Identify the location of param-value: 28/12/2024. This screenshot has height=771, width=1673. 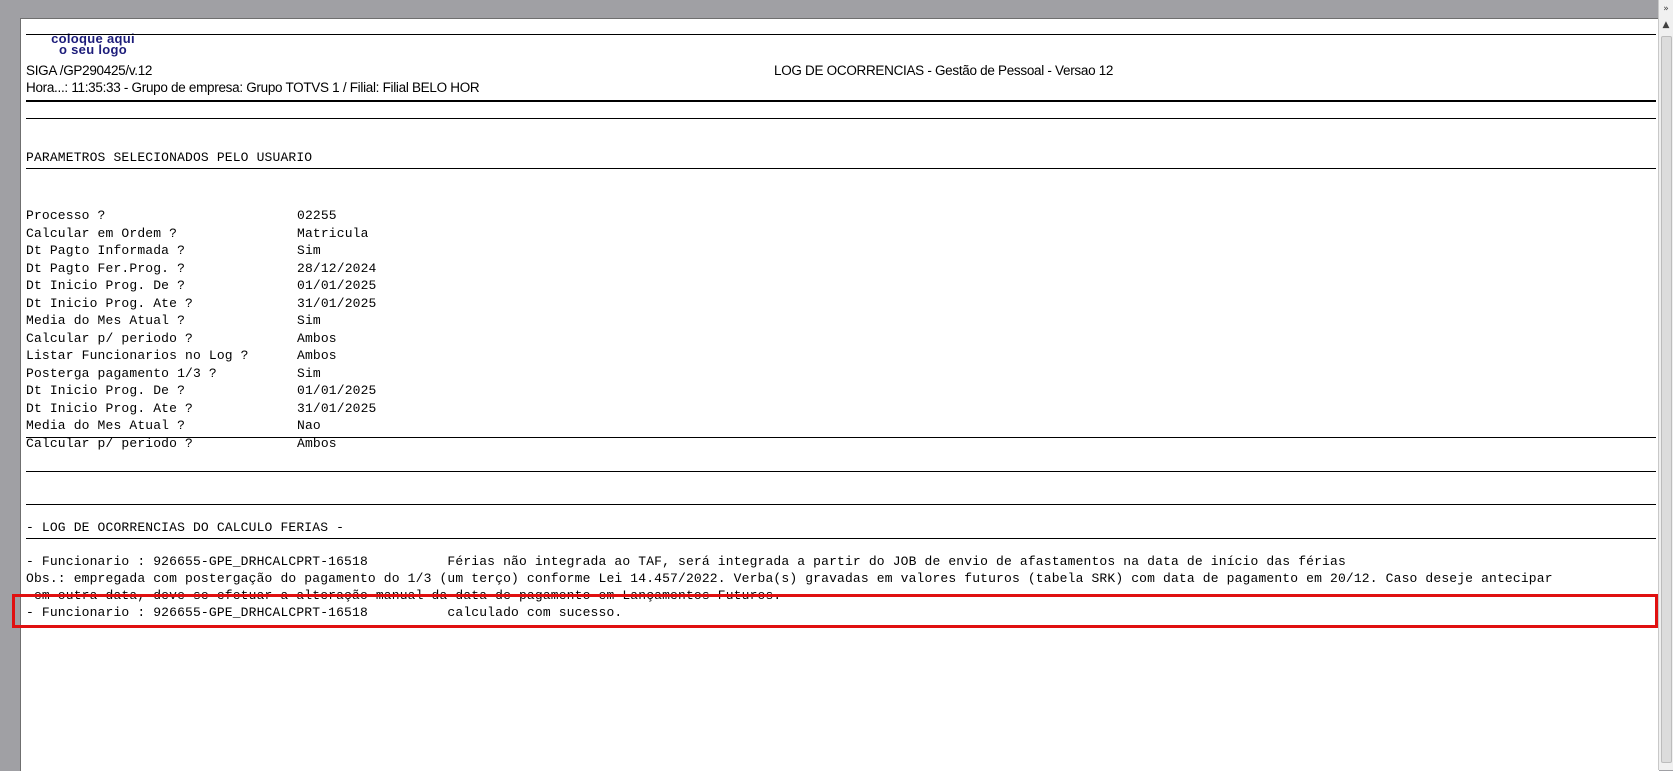
(337, 268).